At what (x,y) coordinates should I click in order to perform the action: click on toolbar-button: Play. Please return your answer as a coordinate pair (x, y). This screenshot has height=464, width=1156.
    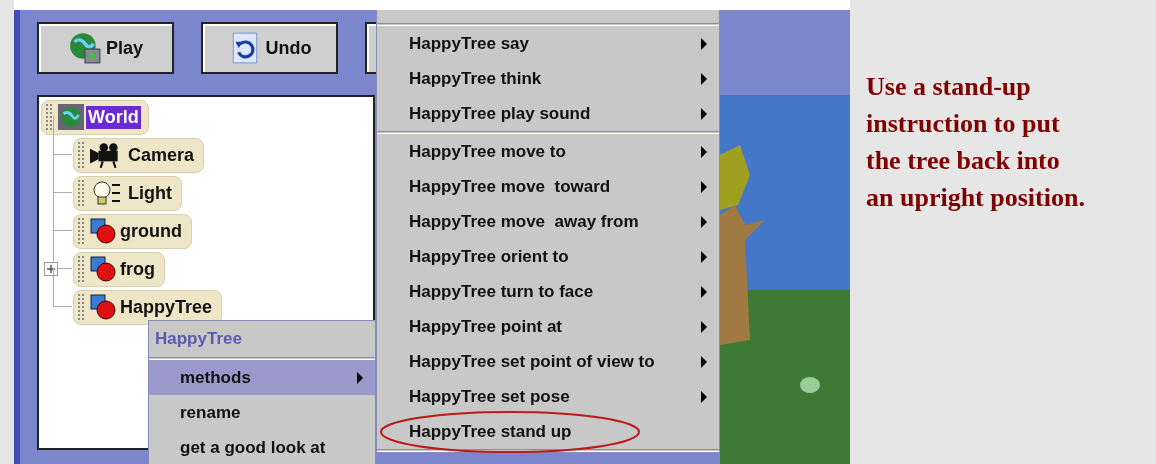
    Looking at the image, I should click on (105, 48).